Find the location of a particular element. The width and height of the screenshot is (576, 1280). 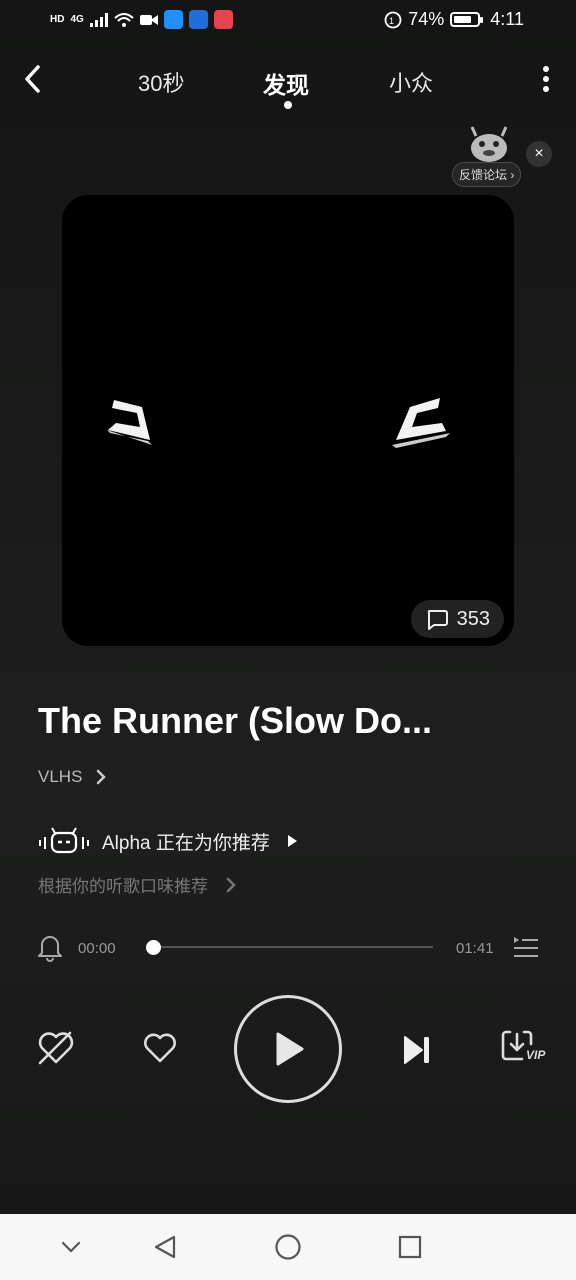

nav-home-button is located at coordinates (288, 1247).